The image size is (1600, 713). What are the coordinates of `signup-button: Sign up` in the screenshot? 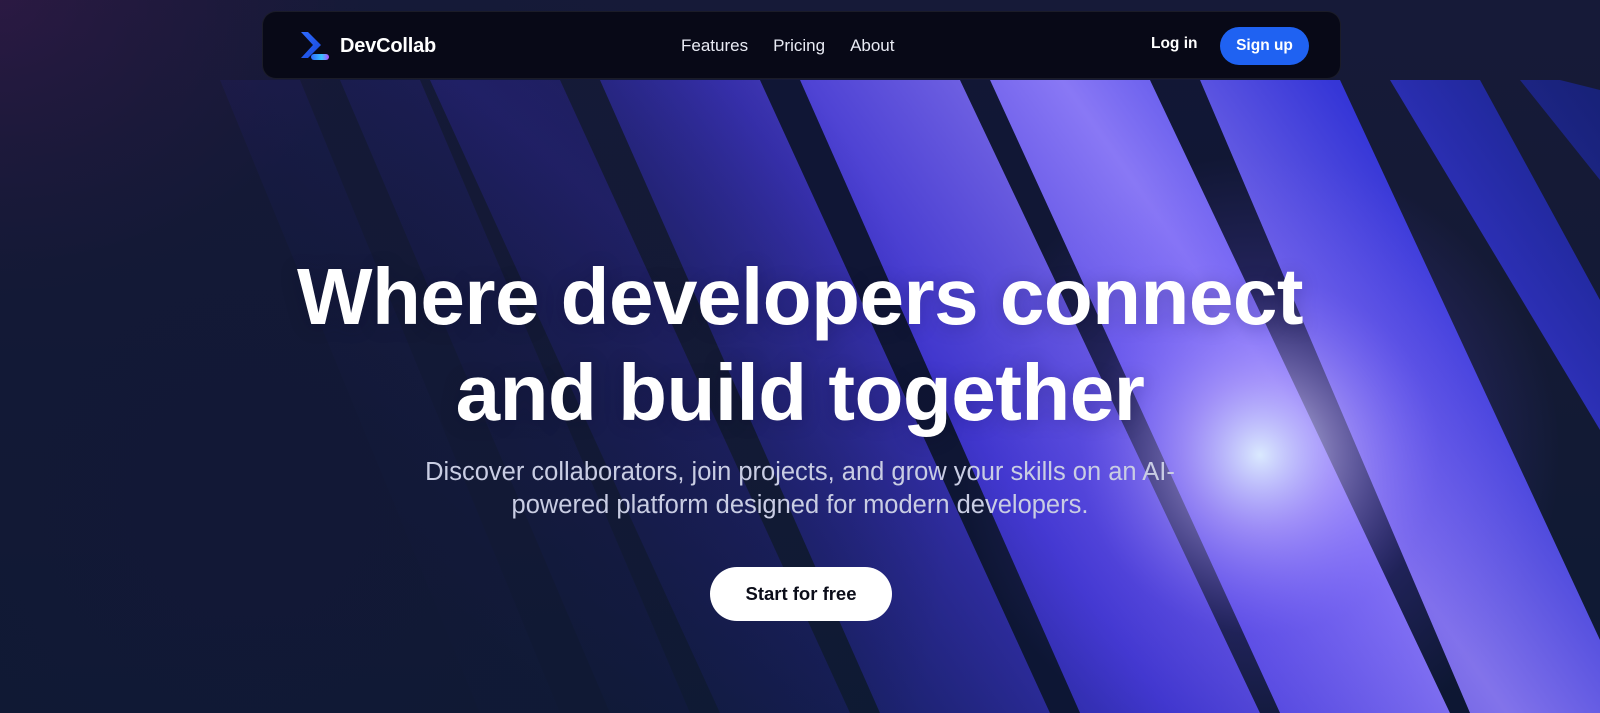 It's located at (1264, 46).